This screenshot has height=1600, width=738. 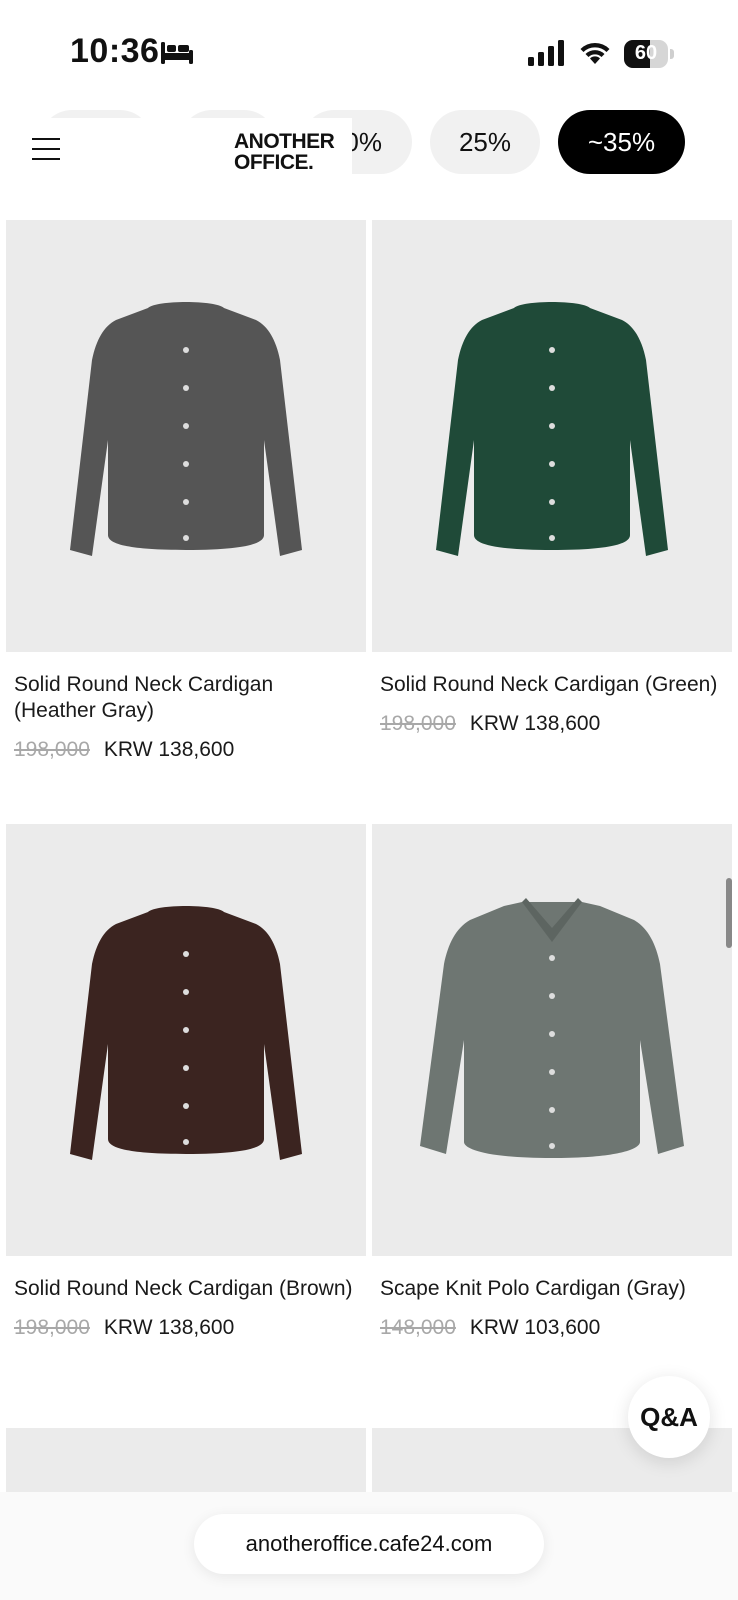 What do you see at coordinates (115, 51) in the screenshot?
I see `clock: 10:36` at bounding box center [115, 51].